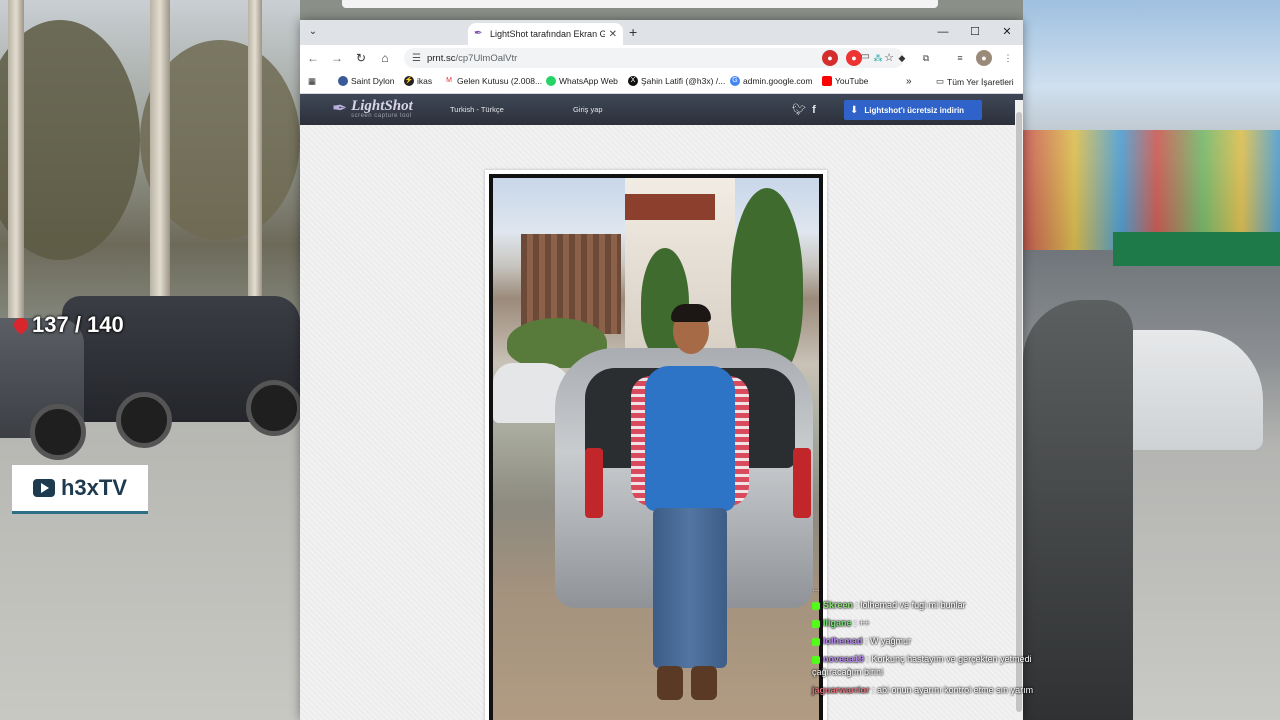  What do you see at coordinates (704, 683) in the screenshot?
I see `photo-shoe` at bounding box center [704, 683].